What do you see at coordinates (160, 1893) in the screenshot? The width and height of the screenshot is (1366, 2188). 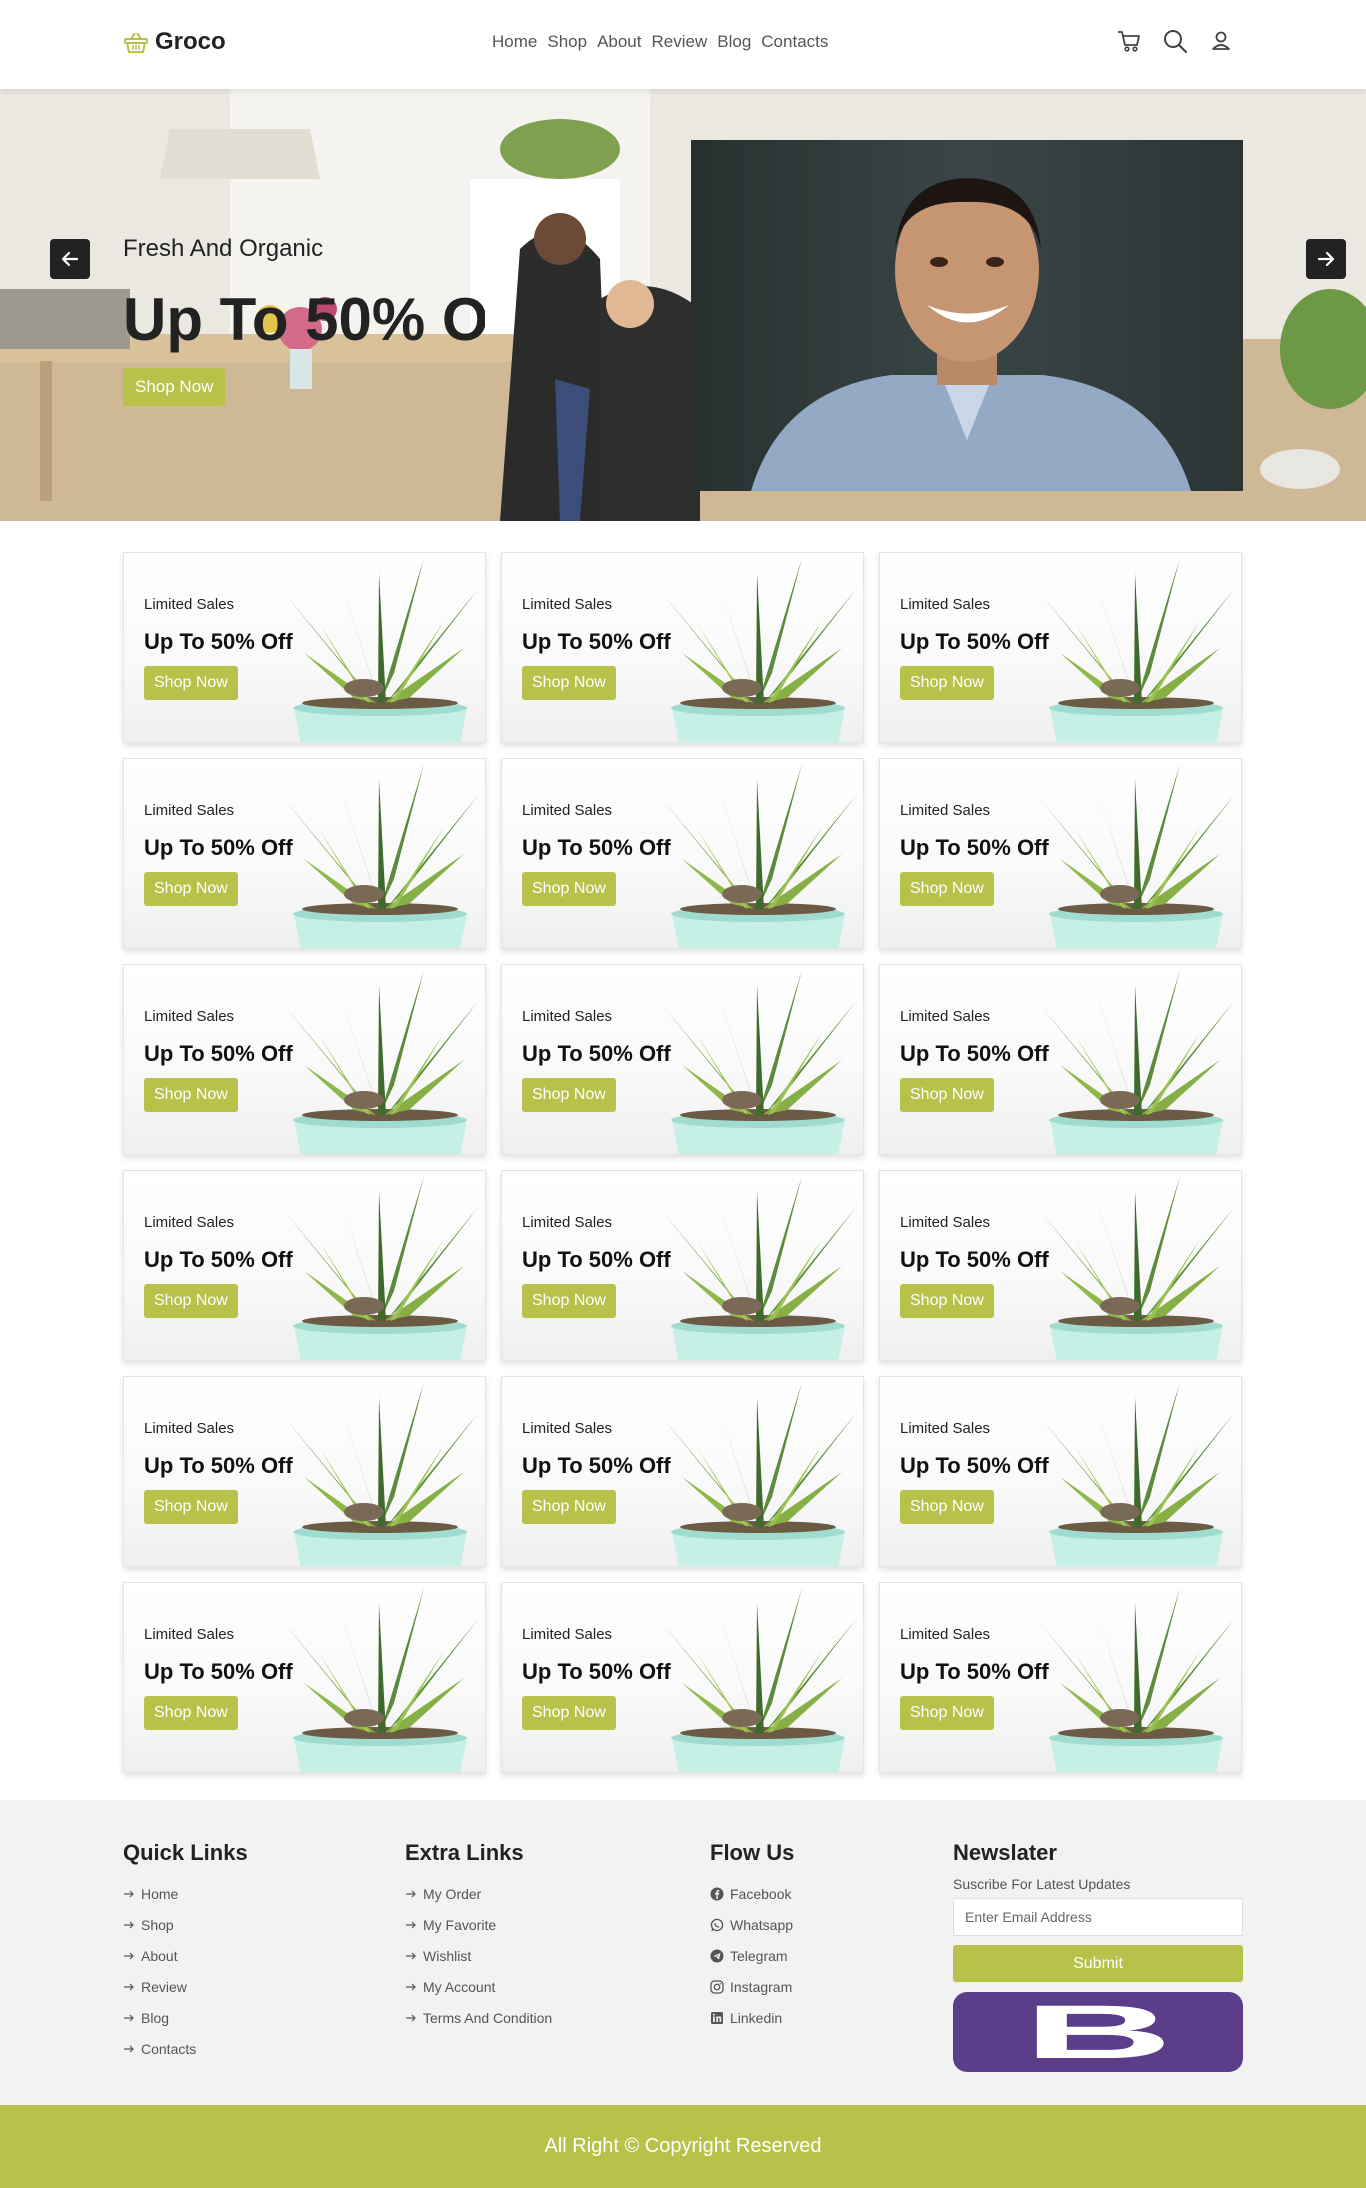 I see `footer-link-label: Home` at bounding box center [160, 1893].